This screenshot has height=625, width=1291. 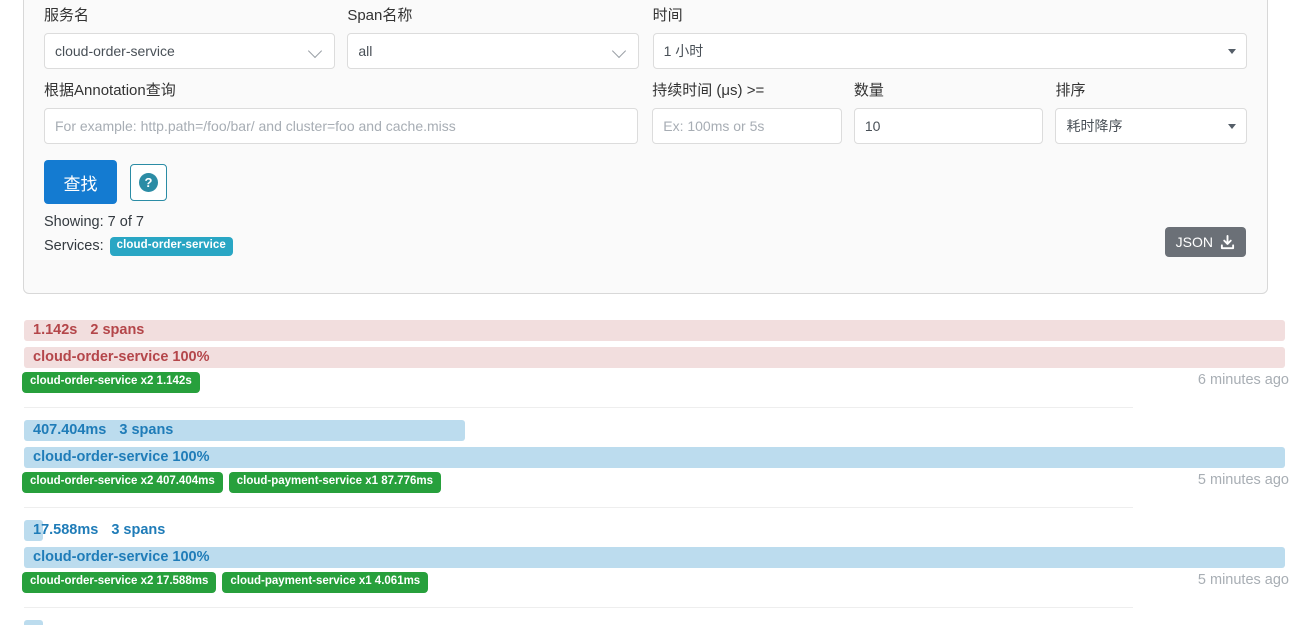 I want to click on trace-span-count: 2 spans, so click(x=117, y=330).